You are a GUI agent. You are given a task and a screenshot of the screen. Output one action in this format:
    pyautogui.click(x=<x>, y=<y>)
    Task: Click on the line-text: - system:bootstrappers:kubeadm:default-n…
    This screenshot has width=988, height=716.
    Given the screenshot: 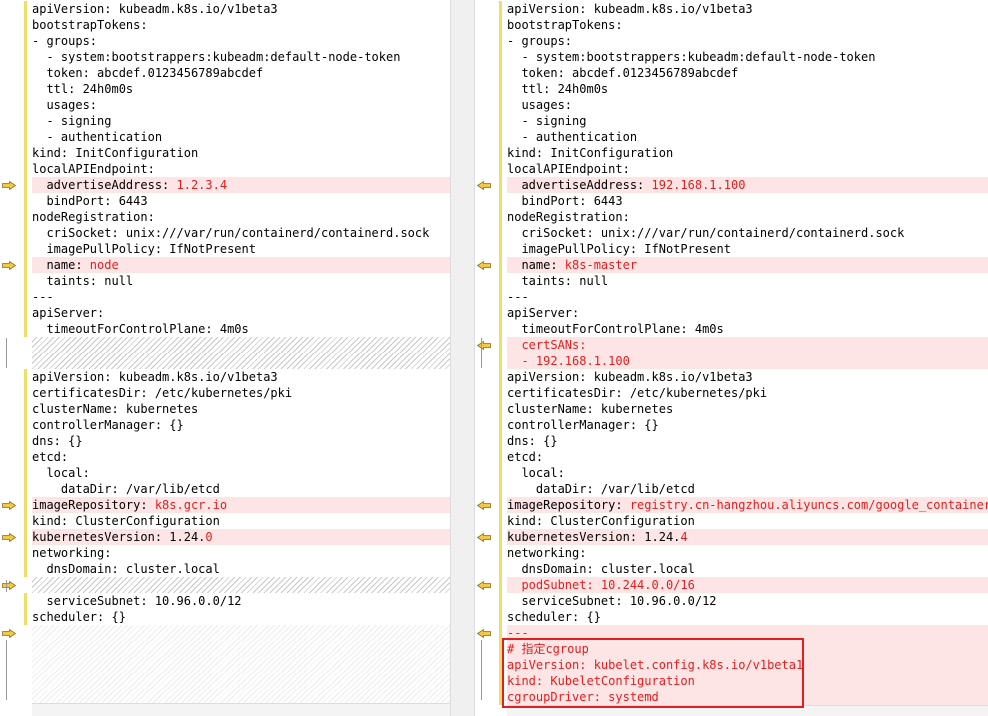 What is the action you would take?
    pyautogui.click(x=747, y=57)
    